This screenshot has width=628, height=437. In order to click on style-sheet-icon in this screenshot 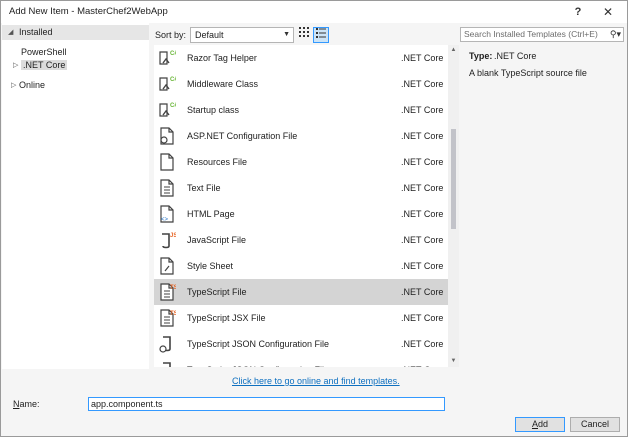, I will do `click(167, 266)`.